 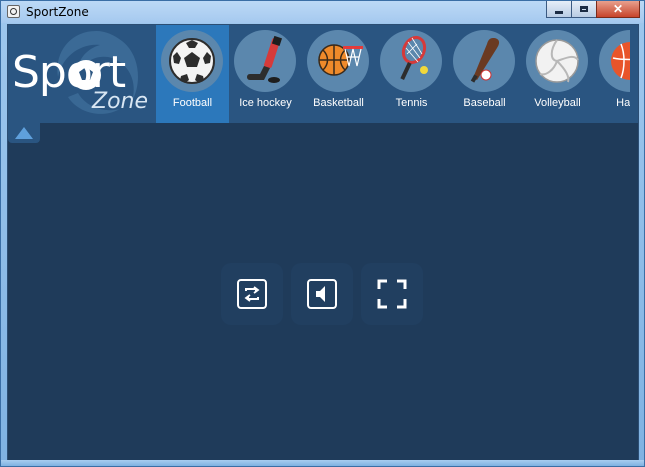 What do you see at coordinates (414, 58) in the screenshot?
I see `tennis-racket-icon` at bounding box center [414, 58].